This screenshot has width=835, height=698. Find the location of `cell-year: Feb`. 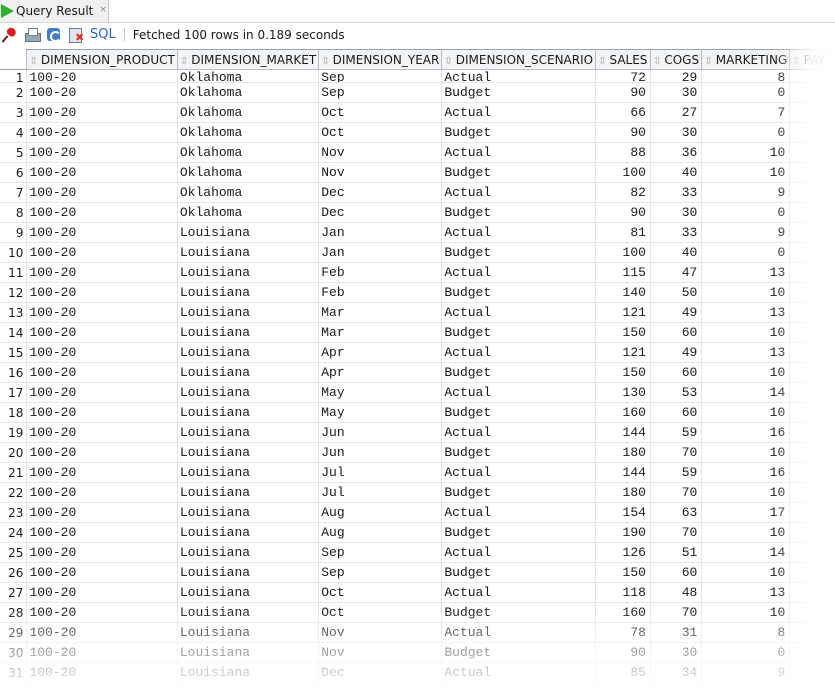

cell-year: Feb is located at coordinates (380, 292).